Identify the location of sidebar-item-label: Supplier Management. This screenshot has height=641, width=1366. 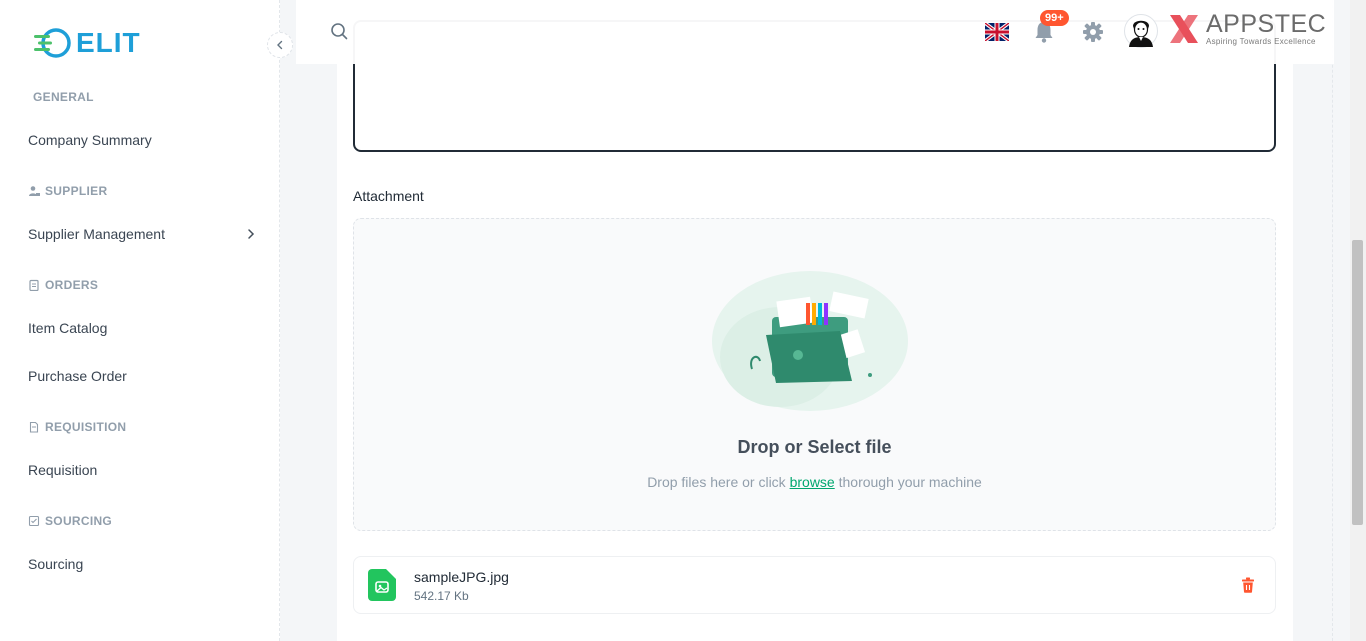
(96, 234).